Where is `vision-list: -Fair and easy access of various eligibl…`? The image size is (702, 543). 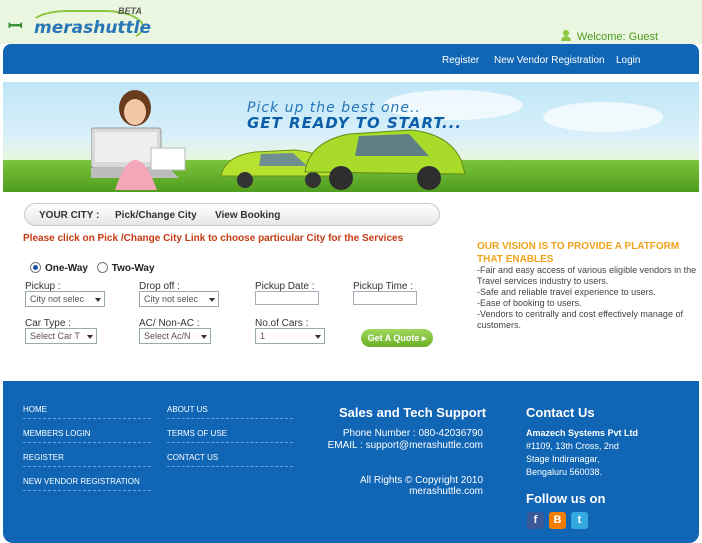
vision-list: -Fair and easy access of various eligibl… is located at coordinates (589, 298).